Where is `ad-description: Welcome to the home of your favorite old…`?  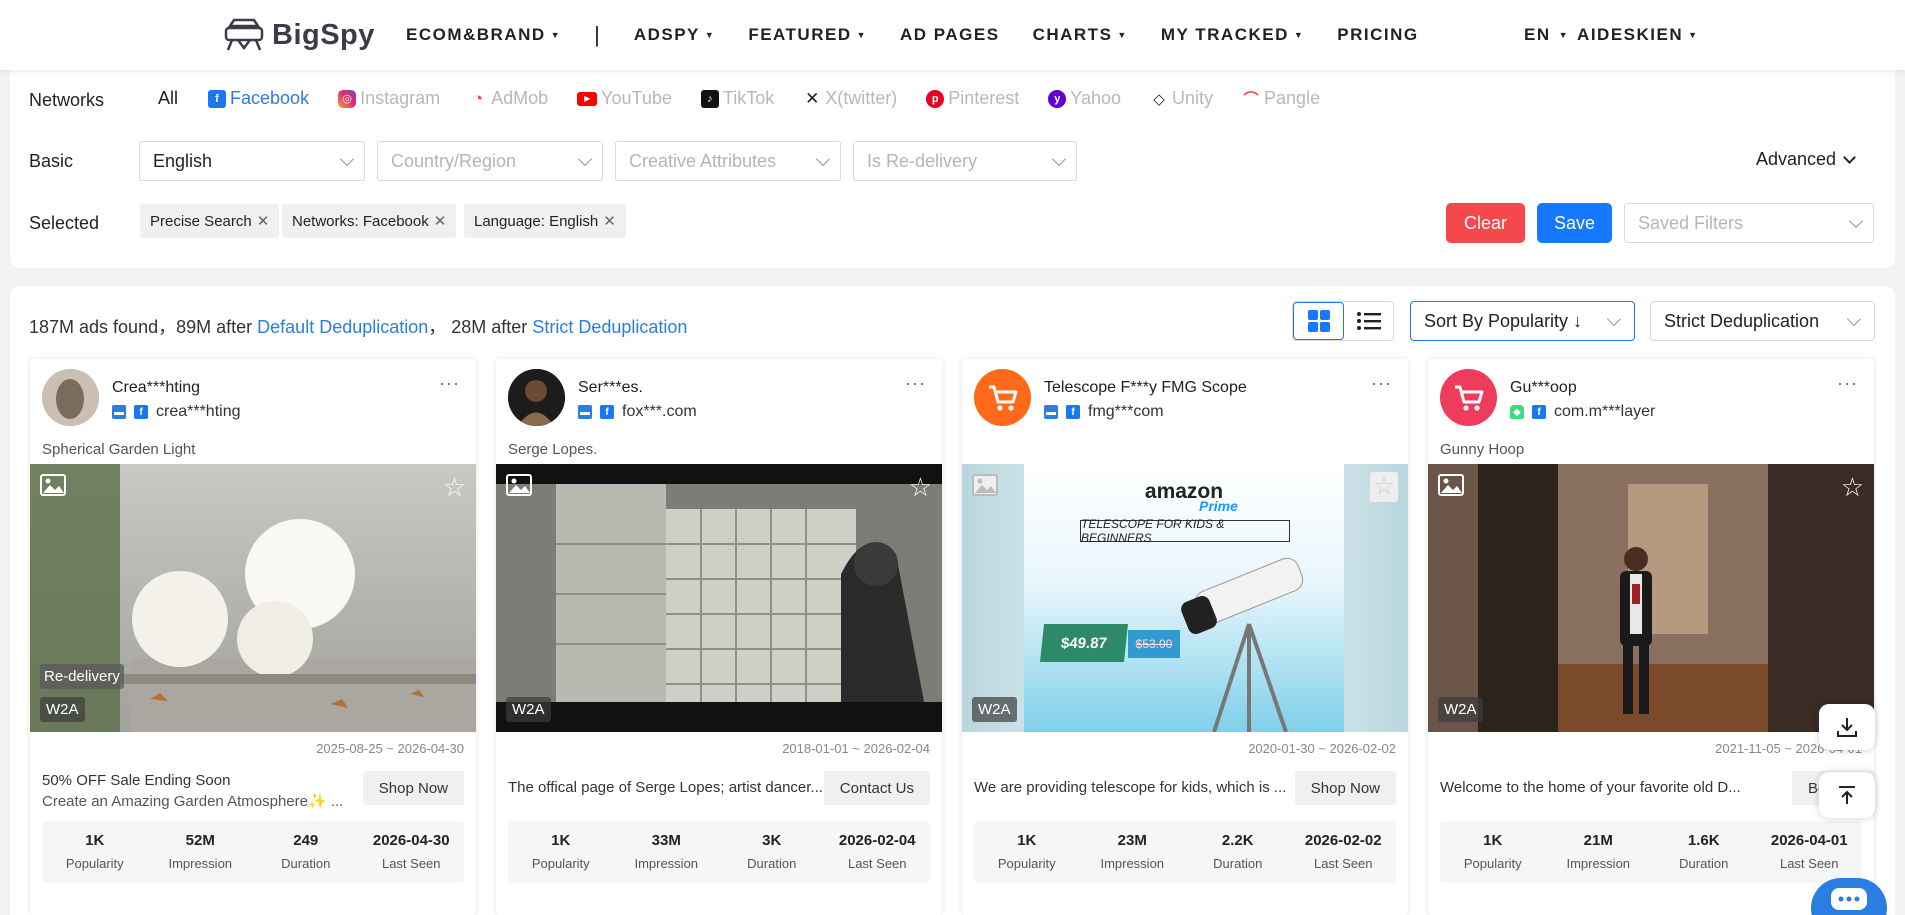 ad-description: Welcome to the home of your favorite old… is located at coordinates (1590, 787).